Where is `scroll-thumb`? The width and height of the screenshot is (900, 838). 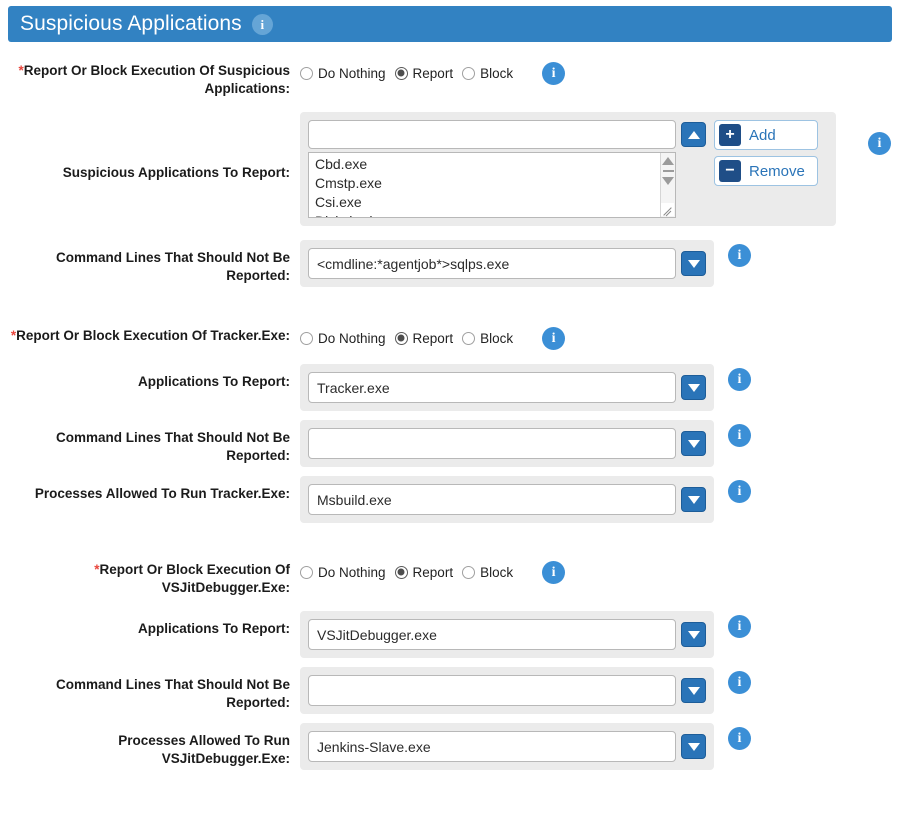 scroll-thumb is located at coordinates (668, 171).